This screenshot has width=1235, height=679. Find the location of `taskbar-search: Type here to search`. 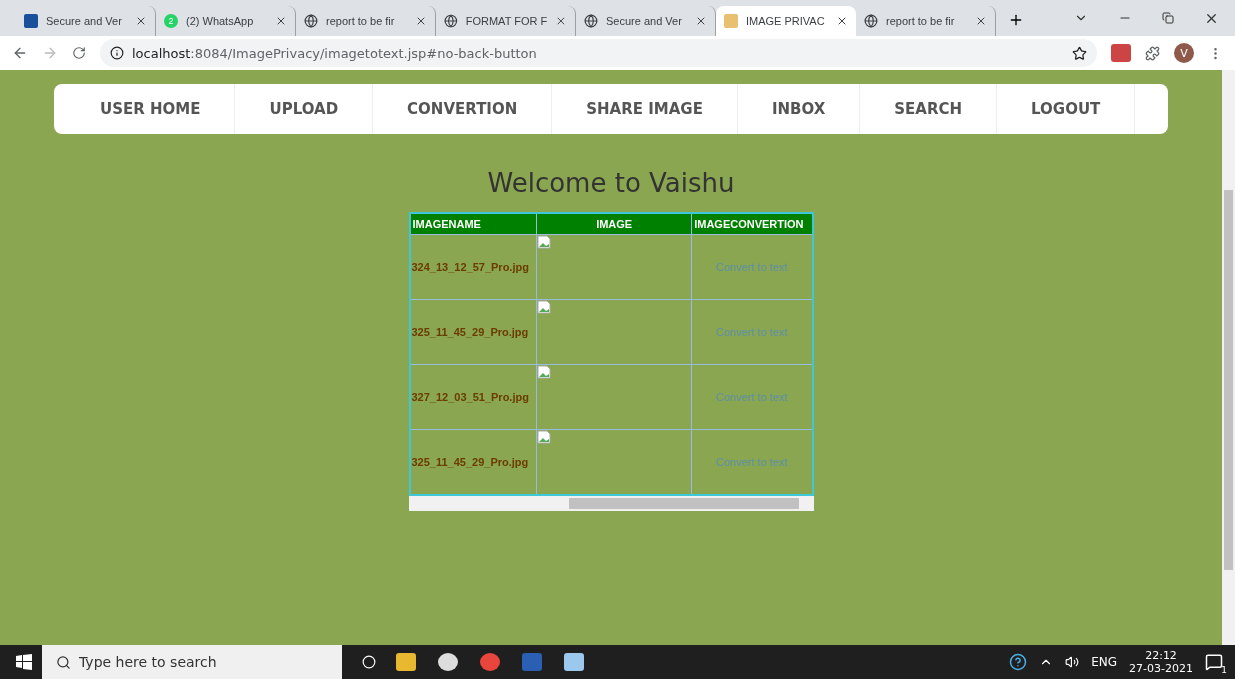

taskbar-search: Type here to search is located at coordinates (192, 662).